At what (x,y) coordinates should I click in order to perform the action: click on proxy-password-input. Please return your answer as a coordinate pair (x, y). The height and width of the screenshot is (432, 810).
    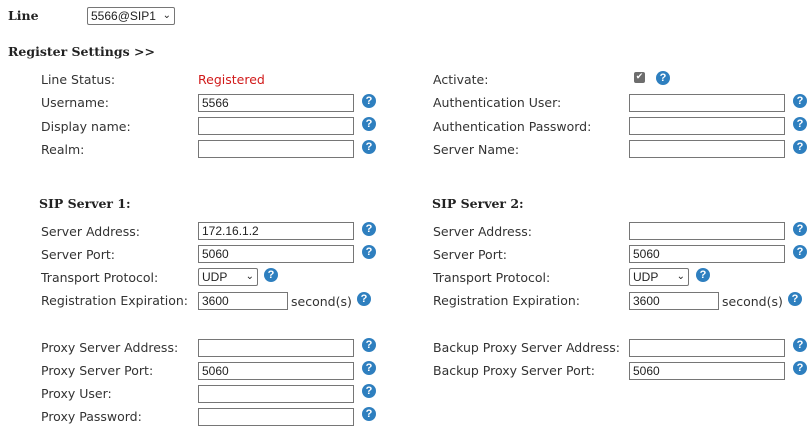
    Looking at the image, I should click on (276, 417).